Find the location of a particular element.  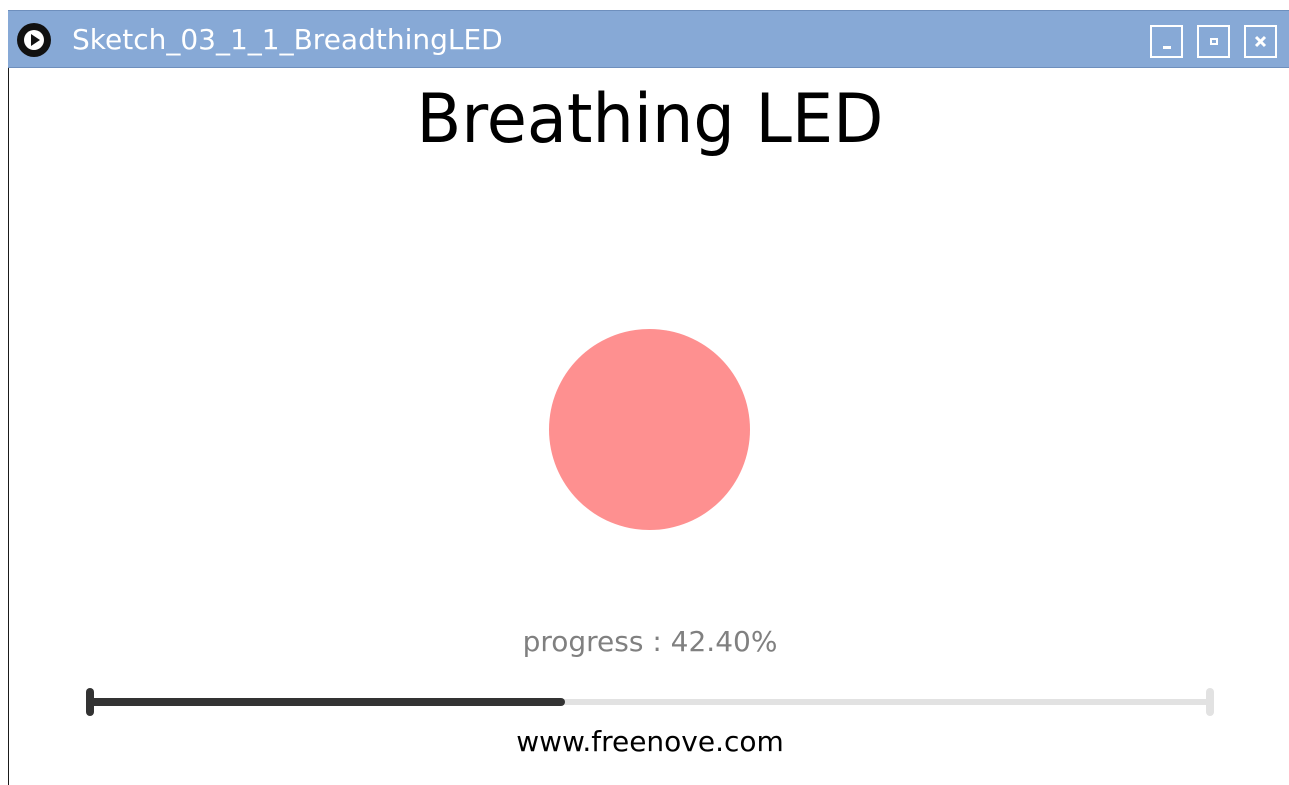

maximize-button is located at coordinates (1213, 41).